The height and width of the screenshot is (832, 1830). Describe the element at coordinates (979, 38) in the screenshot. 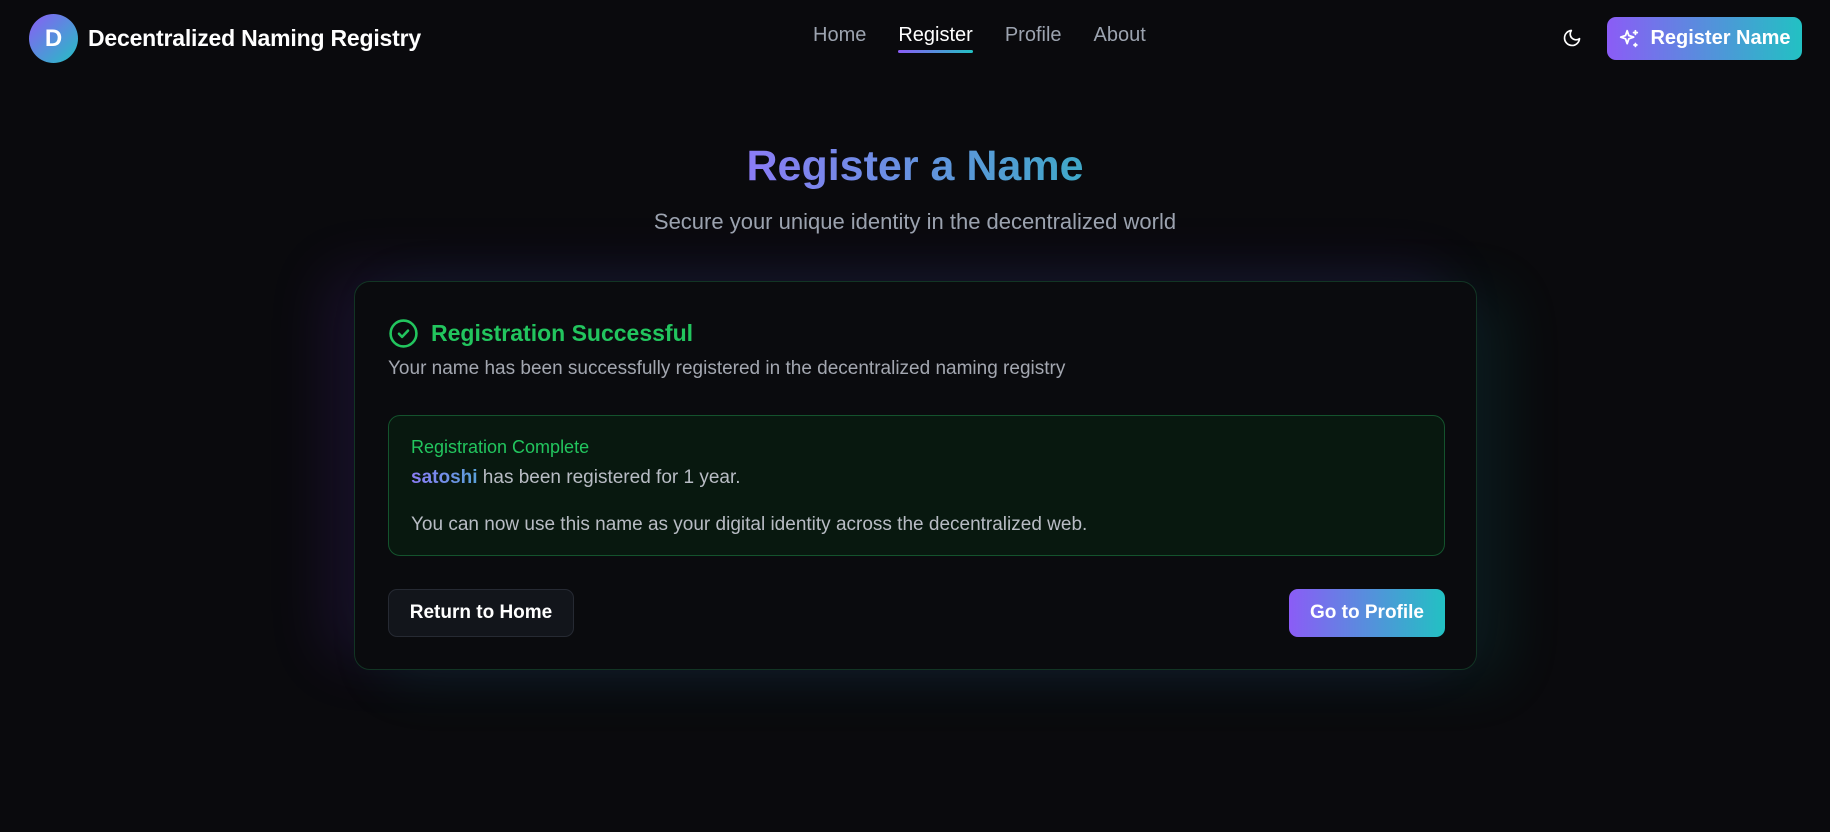

I see `main-nav: Home Register Profile About` at that location.